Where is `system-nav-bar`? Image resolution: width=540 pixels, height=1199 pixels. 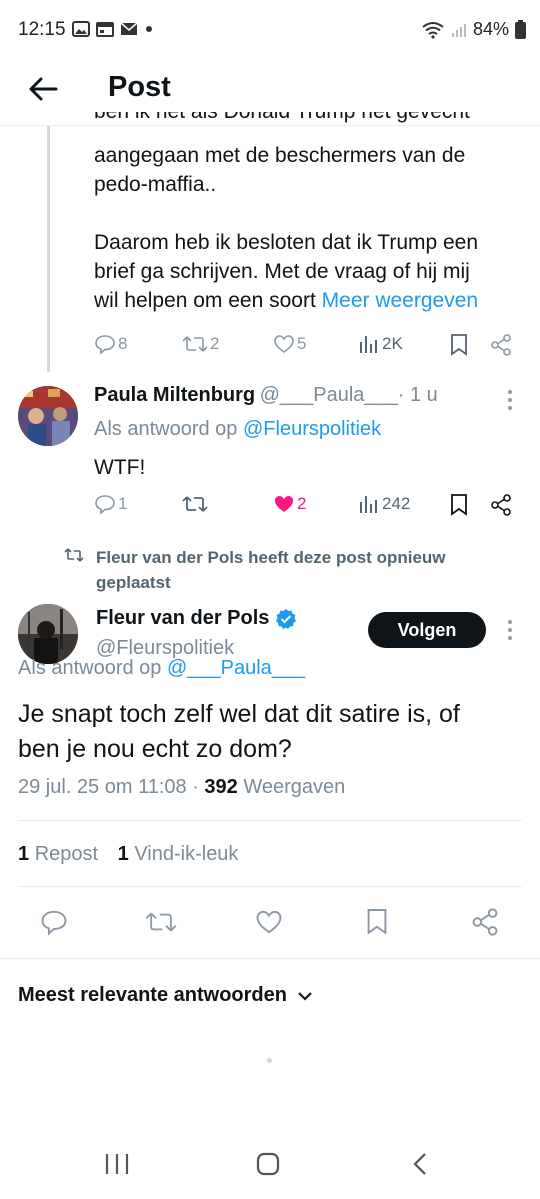 system-nav-bar is located at coordinates (270, 1164).